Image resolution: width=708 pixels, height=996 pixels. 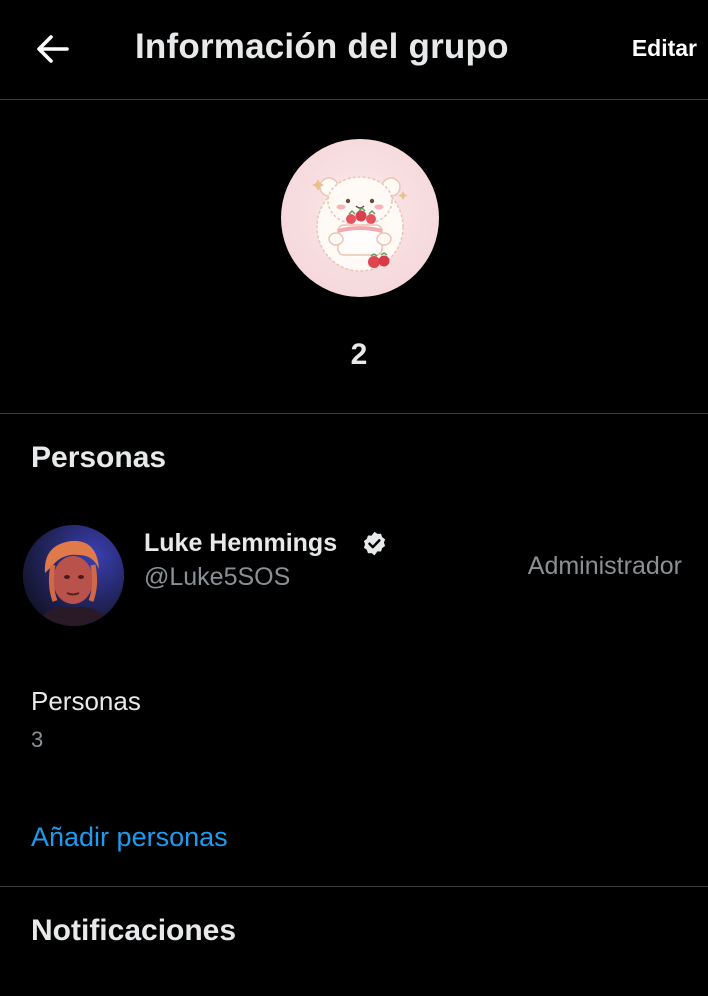 I want to click on member-handle: @Luke5SOS, so click(x=217, y=577).